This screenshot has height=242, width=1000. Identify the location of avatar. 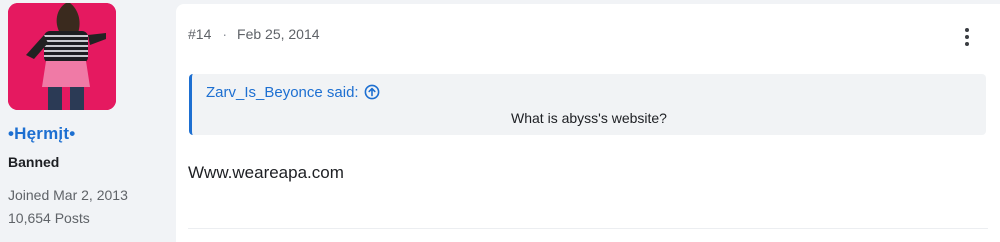
(62, 56).